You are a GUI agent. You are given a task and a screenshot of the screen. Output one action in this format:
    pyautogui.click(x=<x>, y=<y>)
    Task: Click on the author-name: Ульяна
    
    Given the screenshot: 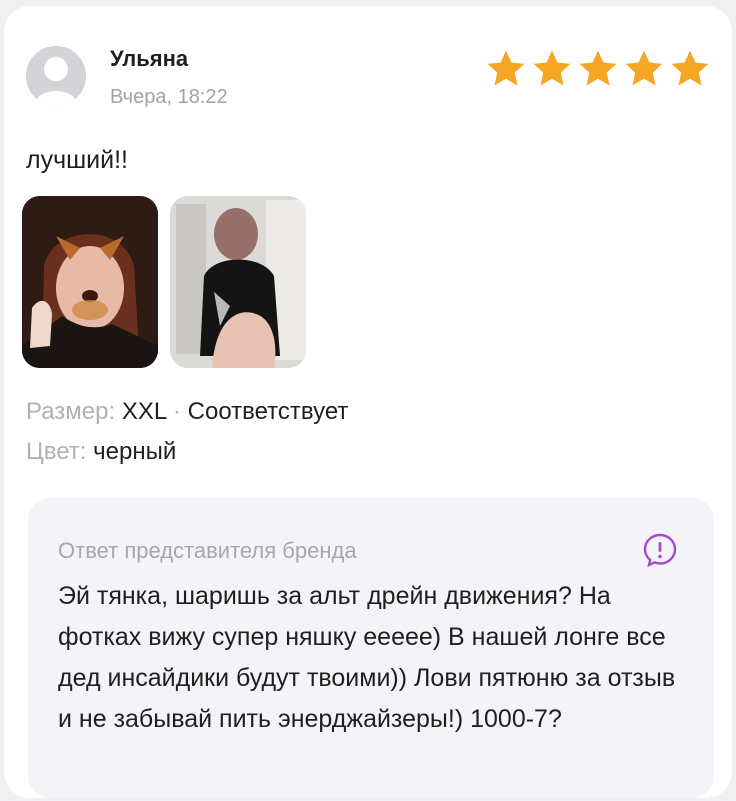 What is the action you would take?
    pyautogui.click(x=149, y=58)
    